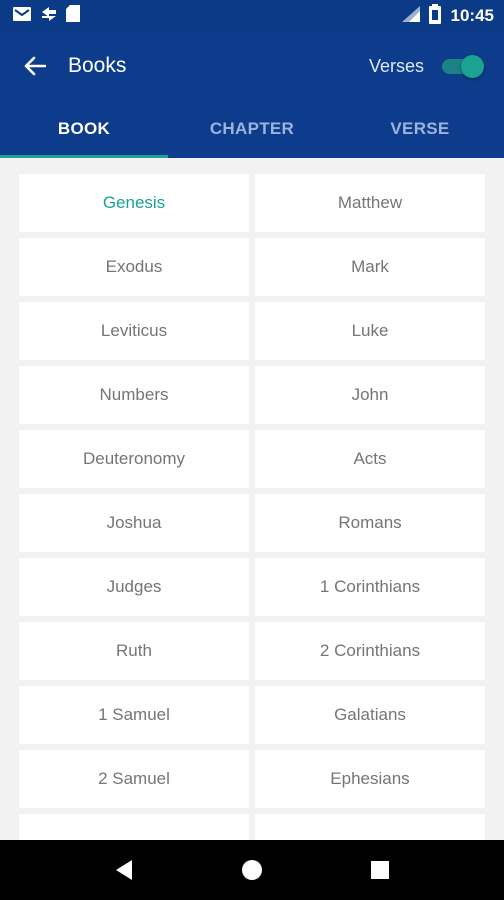  Describe the element at coordinates (134, 331) in the screenshot. I see `book-item-leviticus: Leviticus` at that location.